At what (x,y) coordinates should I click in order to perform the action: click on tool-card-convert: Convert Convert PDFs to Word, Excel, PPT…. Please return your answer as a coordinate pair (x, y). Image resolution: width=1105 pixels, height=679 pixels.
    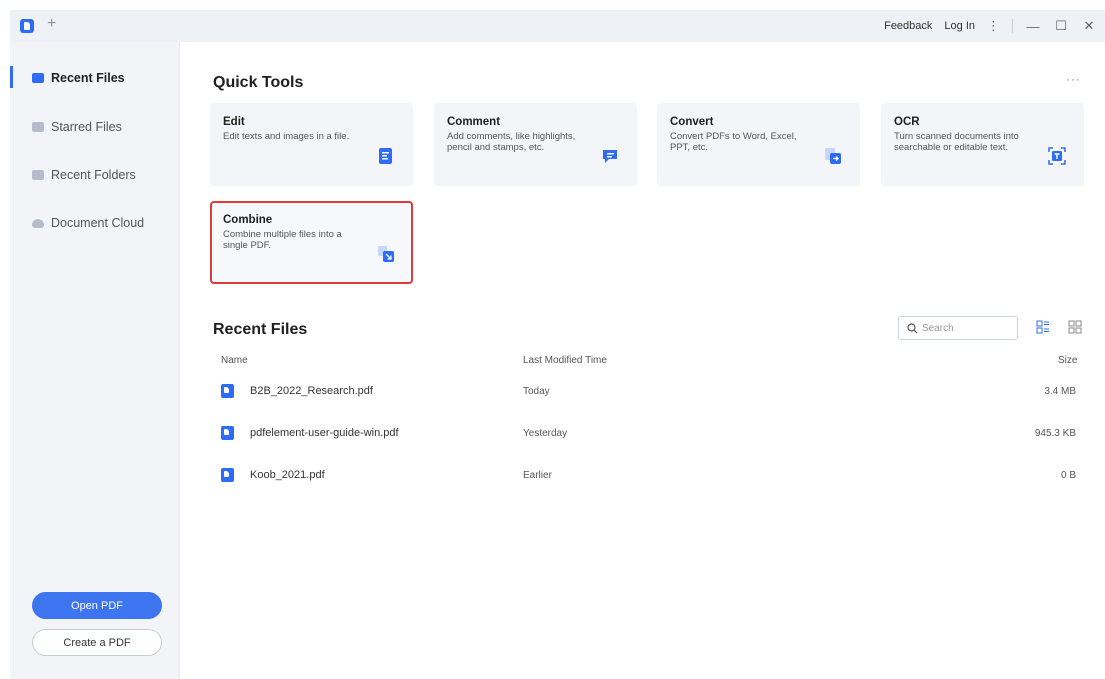
    Looking at the image, I should click on (758, 144).